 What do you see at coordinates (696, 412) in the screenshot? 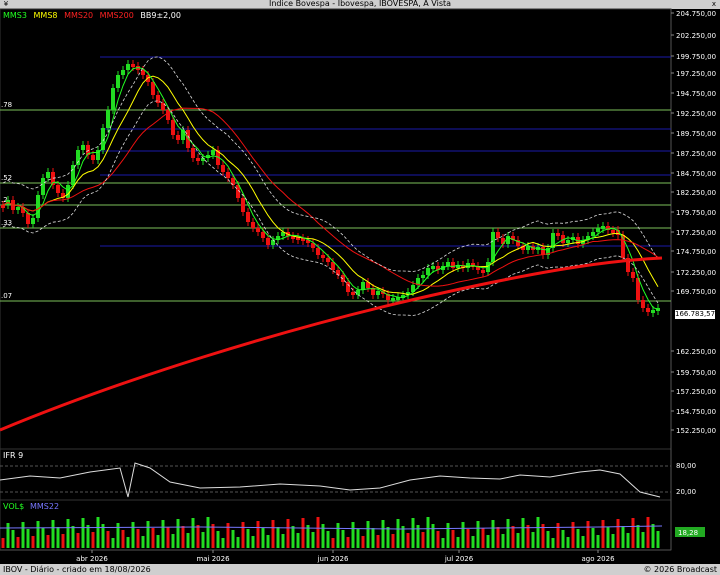
I see `price-axis-label: 154.750,00` at bounding box center [696, 412].